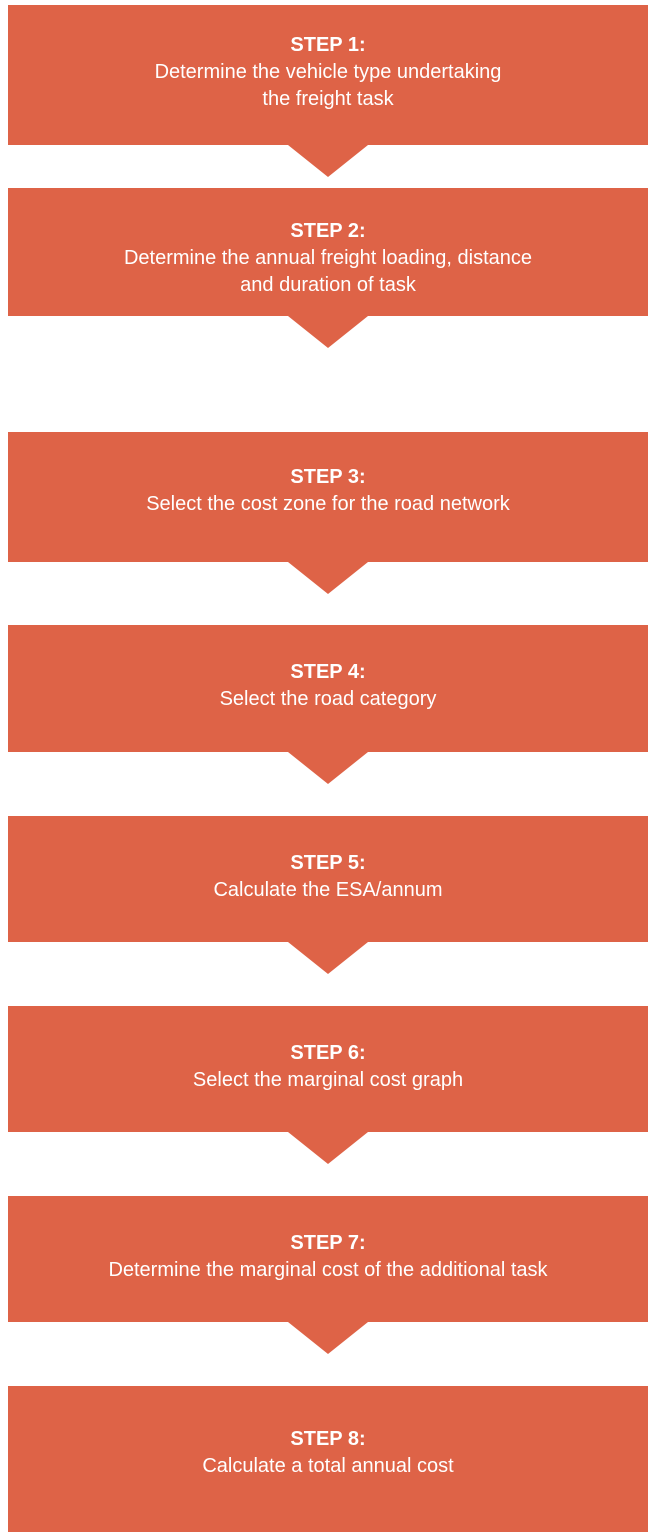  What do you see at coordinates (328, 672) in the screenshot?
I see `step-4-title: STEP 4:` at bounding box center [328, 672].